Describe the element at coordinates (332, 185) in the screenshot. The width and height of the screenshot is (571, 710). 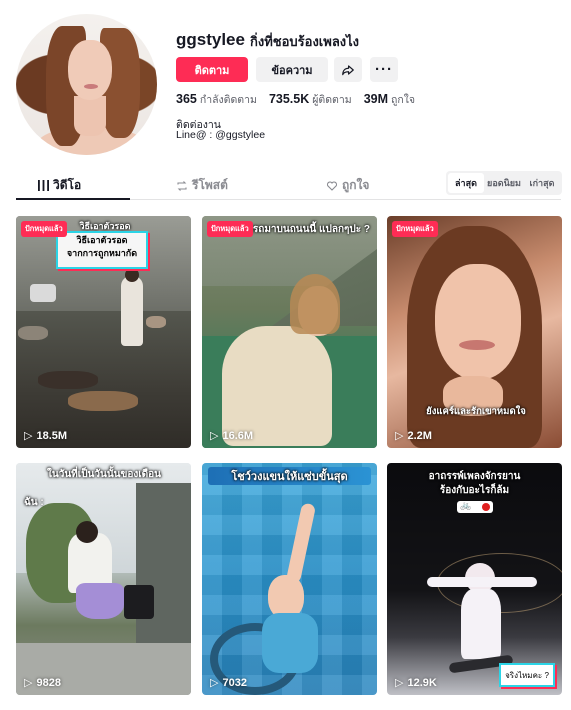
I see `heart-lock-icon` at that location.